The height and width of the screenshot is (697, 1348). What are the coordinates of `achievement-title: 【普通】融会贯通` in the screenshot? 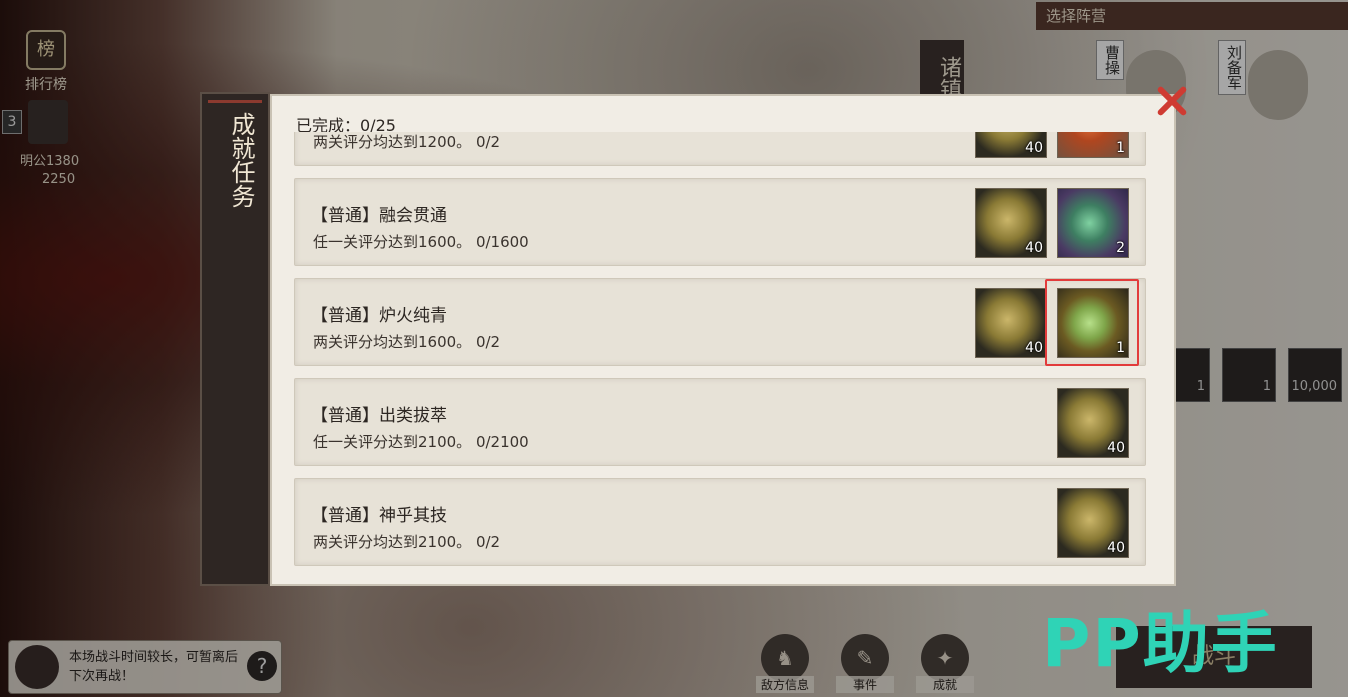 It's located at (379, 216).